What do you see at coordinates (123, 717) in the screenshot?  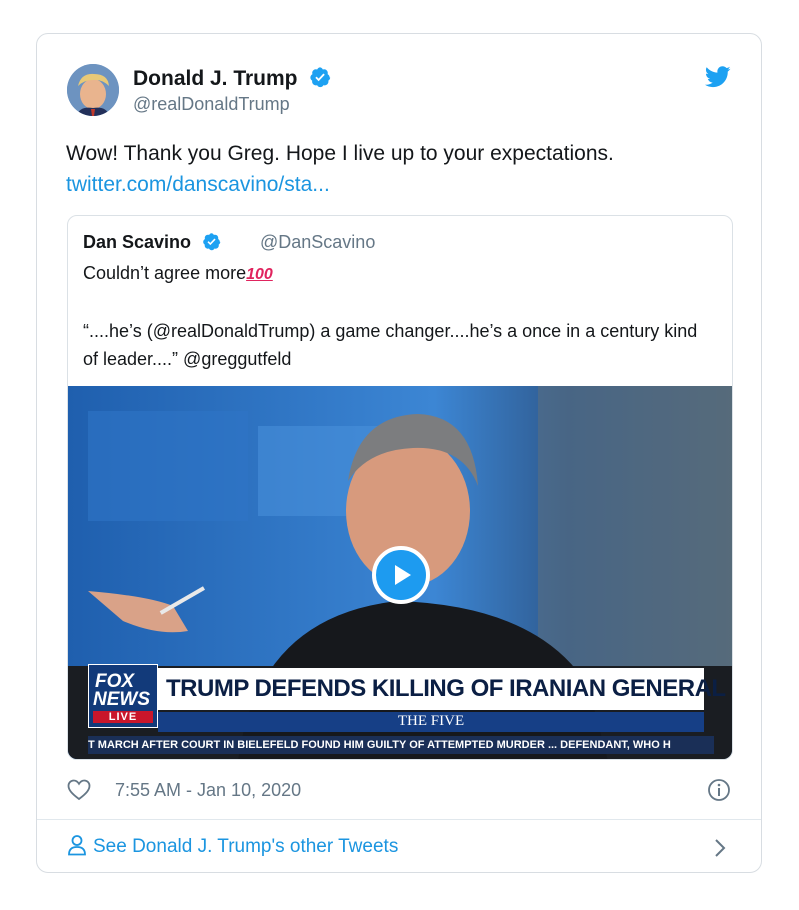 I see `live-badge: LIVE` at bounding box center [123, 717].